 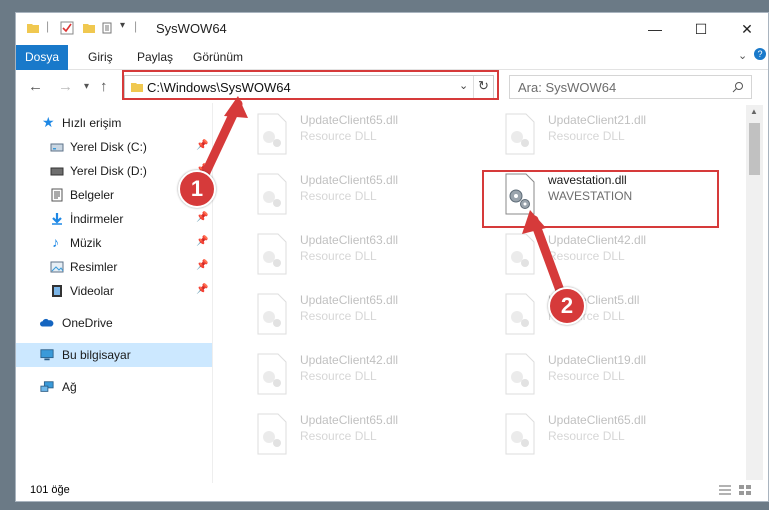 I want to click on arrow-head, so click(x=236, y=107).